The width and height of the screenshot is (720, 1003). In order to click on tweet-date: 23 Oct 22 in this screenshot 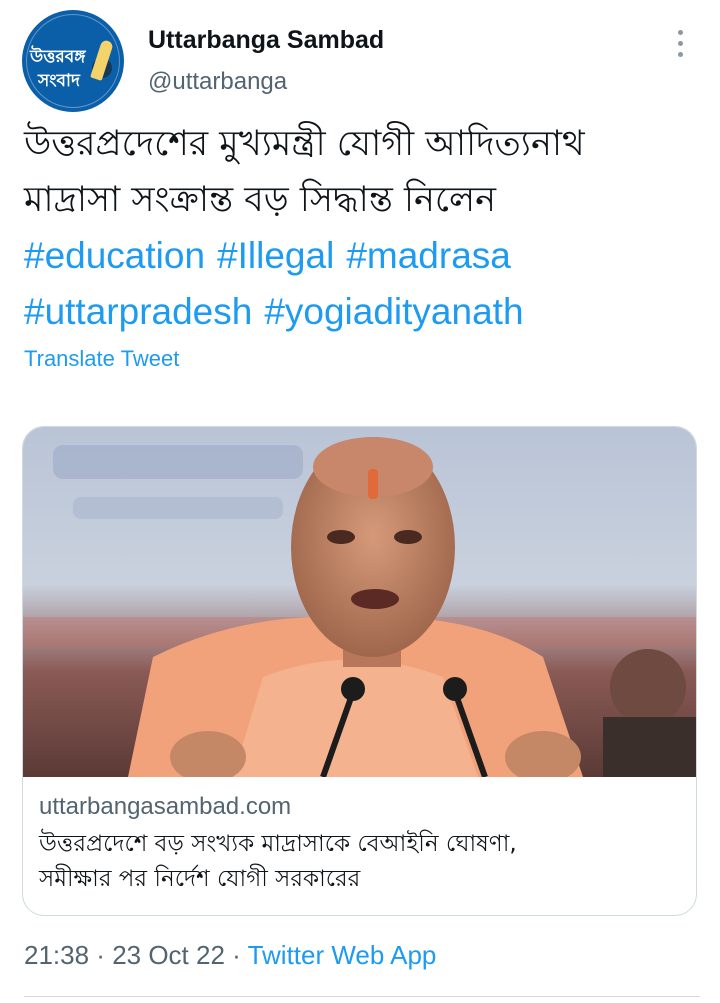, I will do `click(168, 955)`.